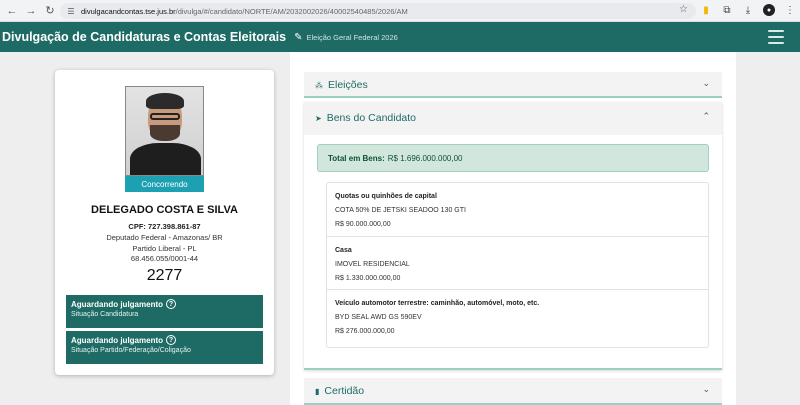 This screenshot has width=800, height=405. Describe the element at coordinates (164, 275) in the screenshot. I see `candidate-number: 2277` at that location.